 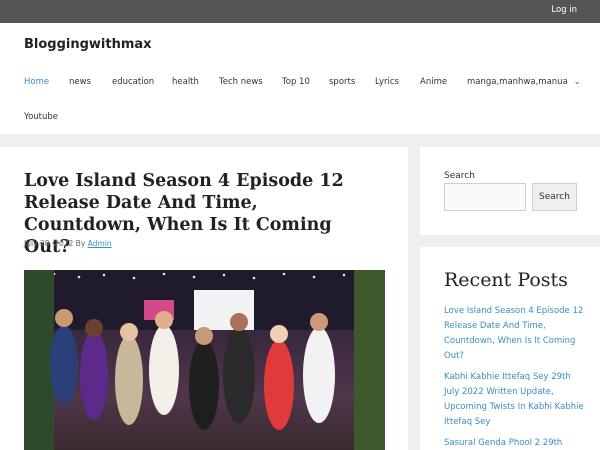 I want to click on nav-item-manga-label: manga,manhwa,manua, so click(x=517, y=82).